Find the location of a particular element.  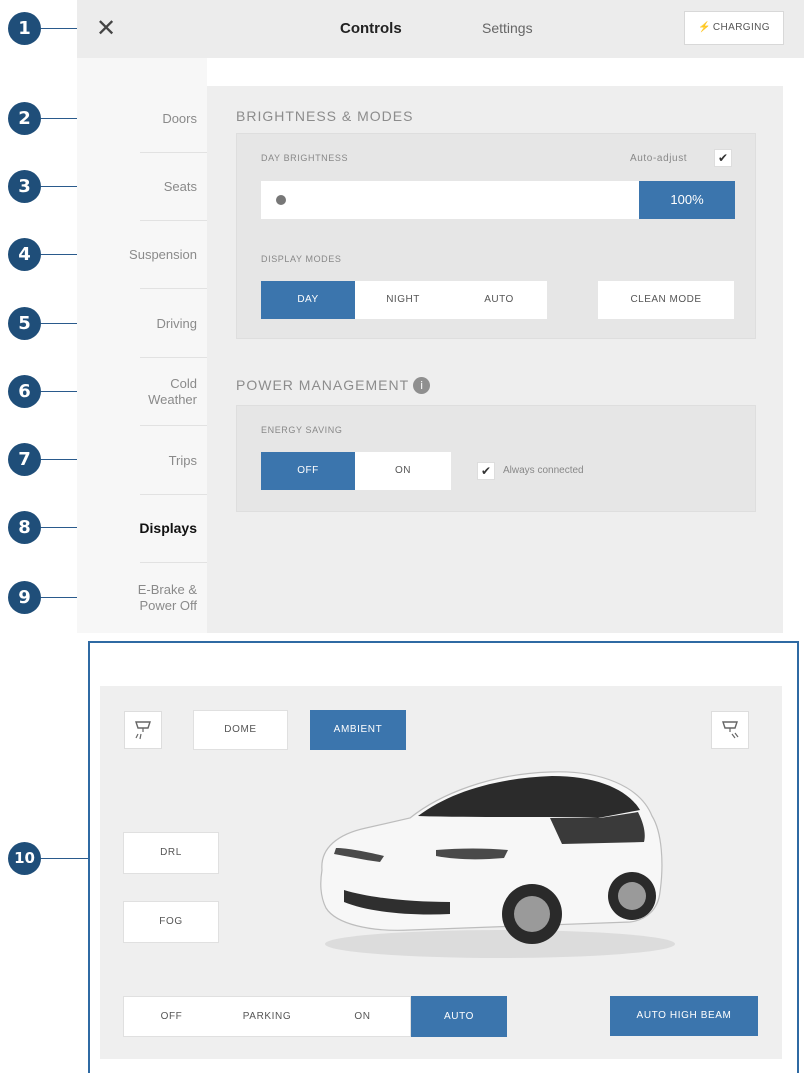

callout-8: 8 is located at coordinates (24, 527).